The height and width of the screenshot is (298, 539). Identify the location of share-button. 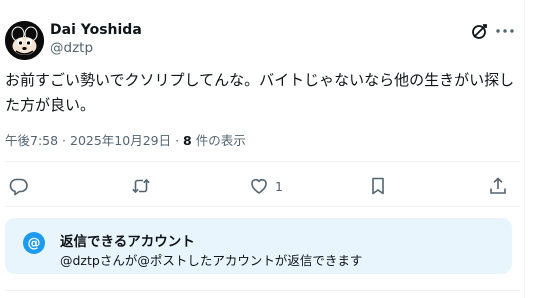
(498, 186).